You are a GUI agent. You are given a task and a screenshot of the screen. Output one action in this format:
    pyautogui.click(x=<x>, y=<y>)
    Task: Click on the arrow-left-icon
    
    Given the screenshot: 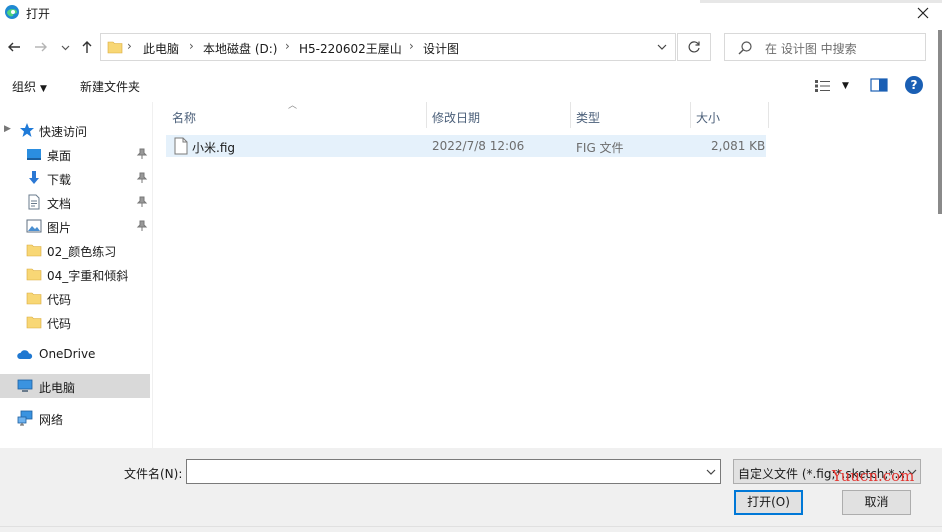 What is the action you would take?
    pyautogui.click(x=14, y=47)
    